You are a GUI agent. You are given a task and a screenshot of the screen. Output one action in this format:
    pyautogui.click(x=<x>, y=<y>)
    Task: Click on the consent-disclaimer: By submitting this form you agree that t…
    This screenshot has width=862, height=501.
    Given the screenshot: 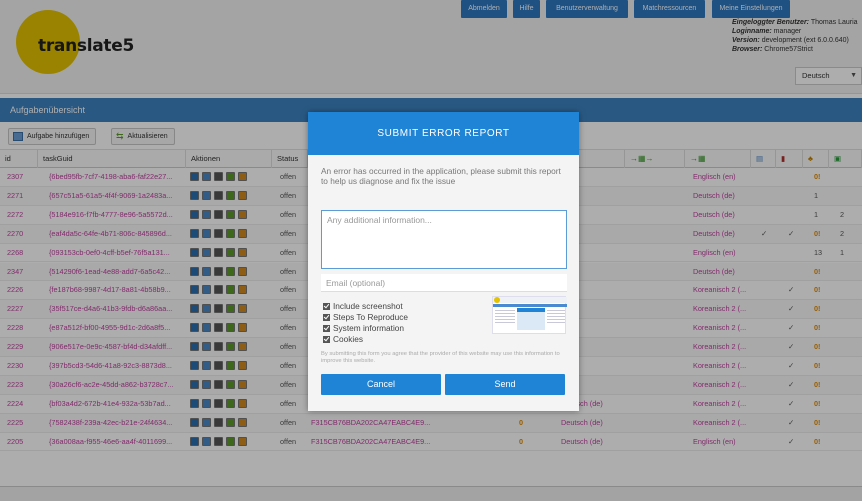 What is the action you would take?
    pyautogui.click(x=440, y=357)
    